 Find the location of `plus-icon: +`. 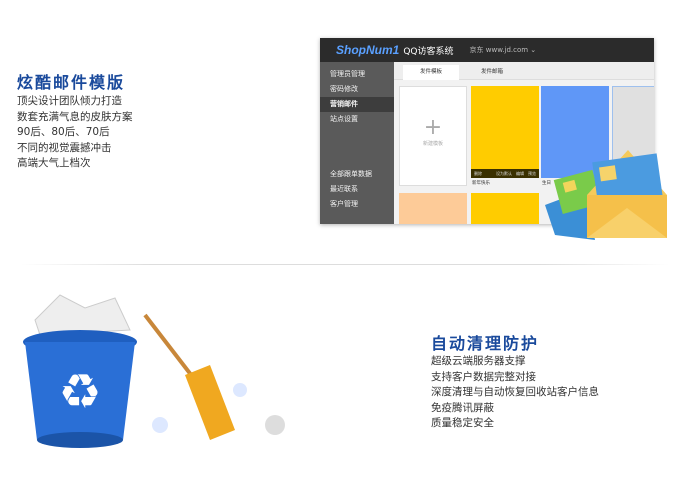

plus-icon: + is located at coordinates (433, 127).